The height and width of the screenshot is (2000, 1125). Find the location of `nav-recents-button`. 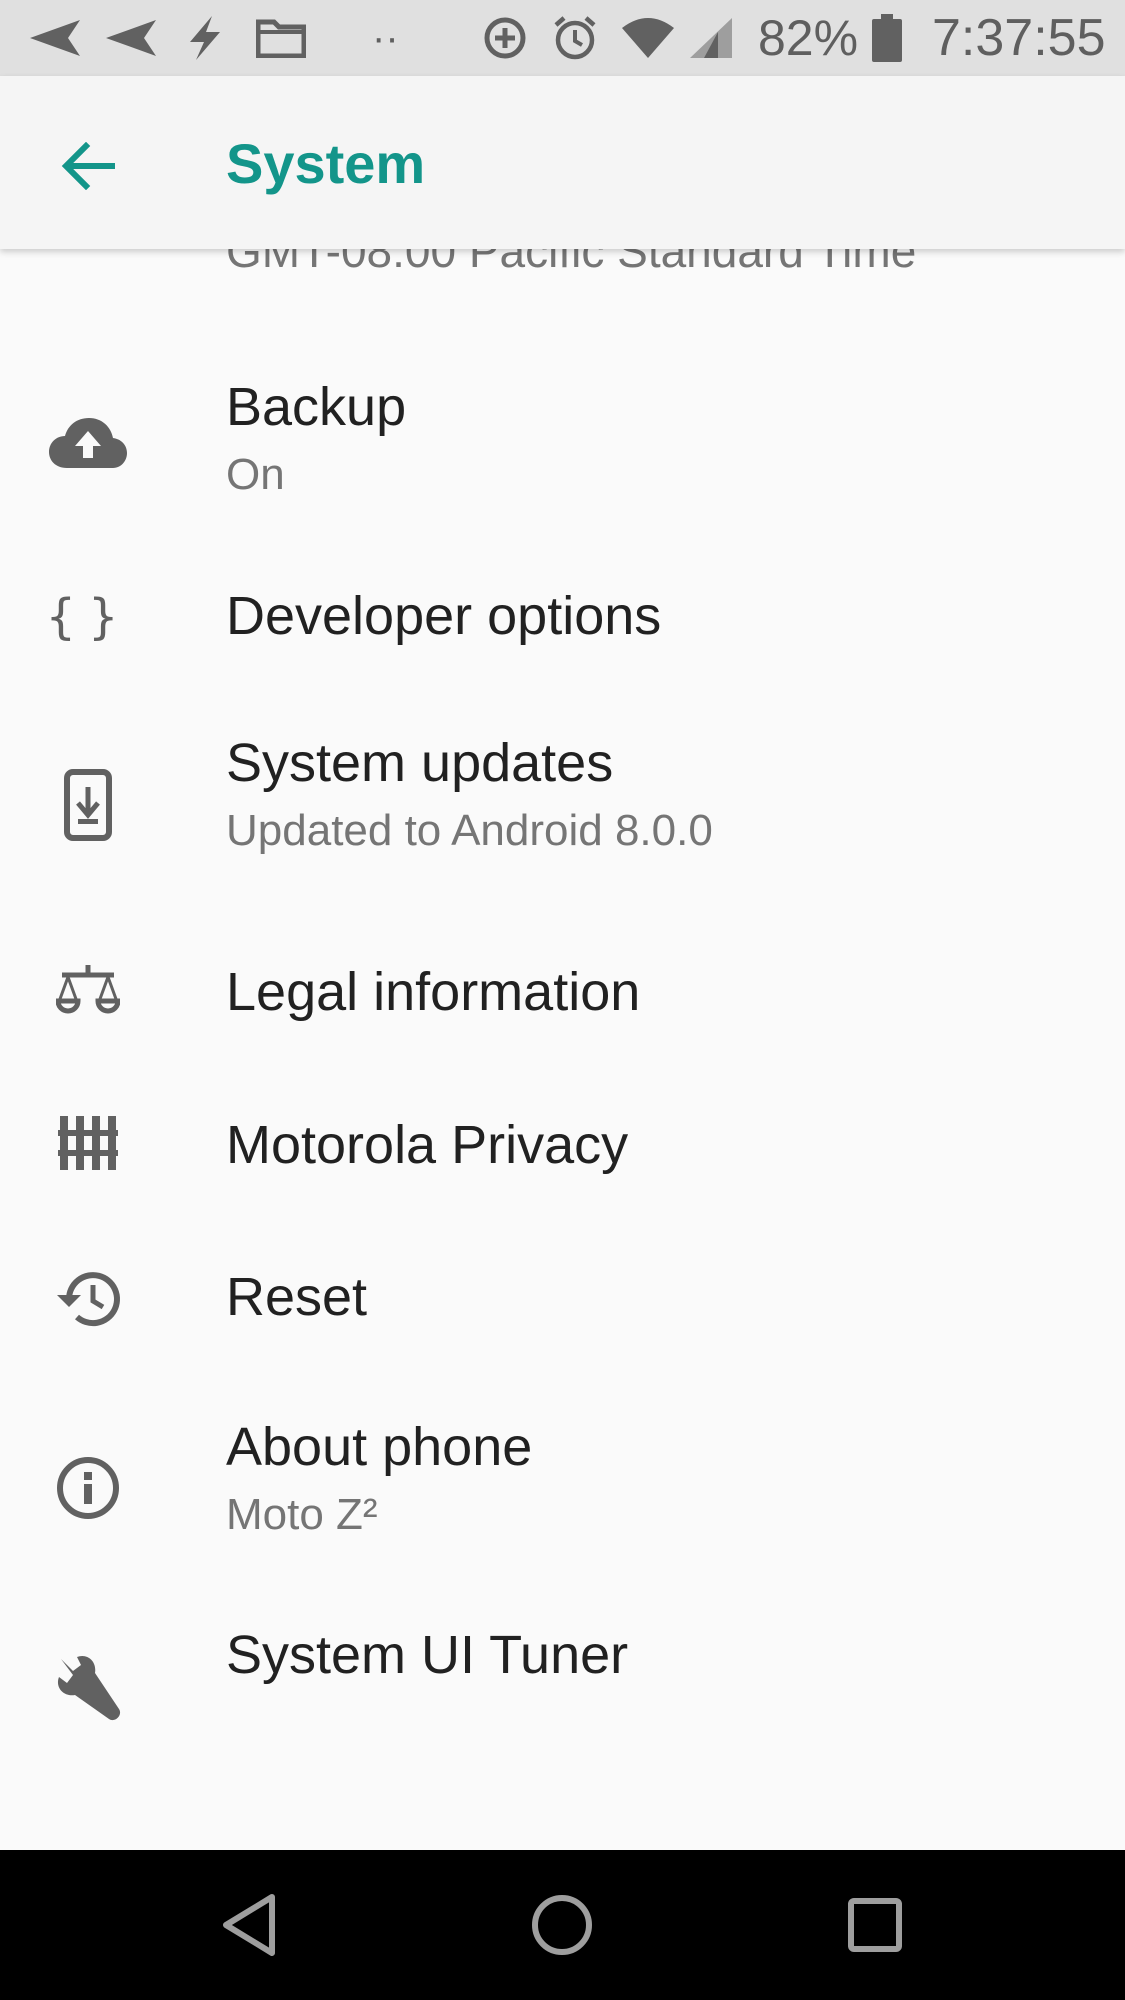

nav-recents-button is located at coordinates (875, 1925).